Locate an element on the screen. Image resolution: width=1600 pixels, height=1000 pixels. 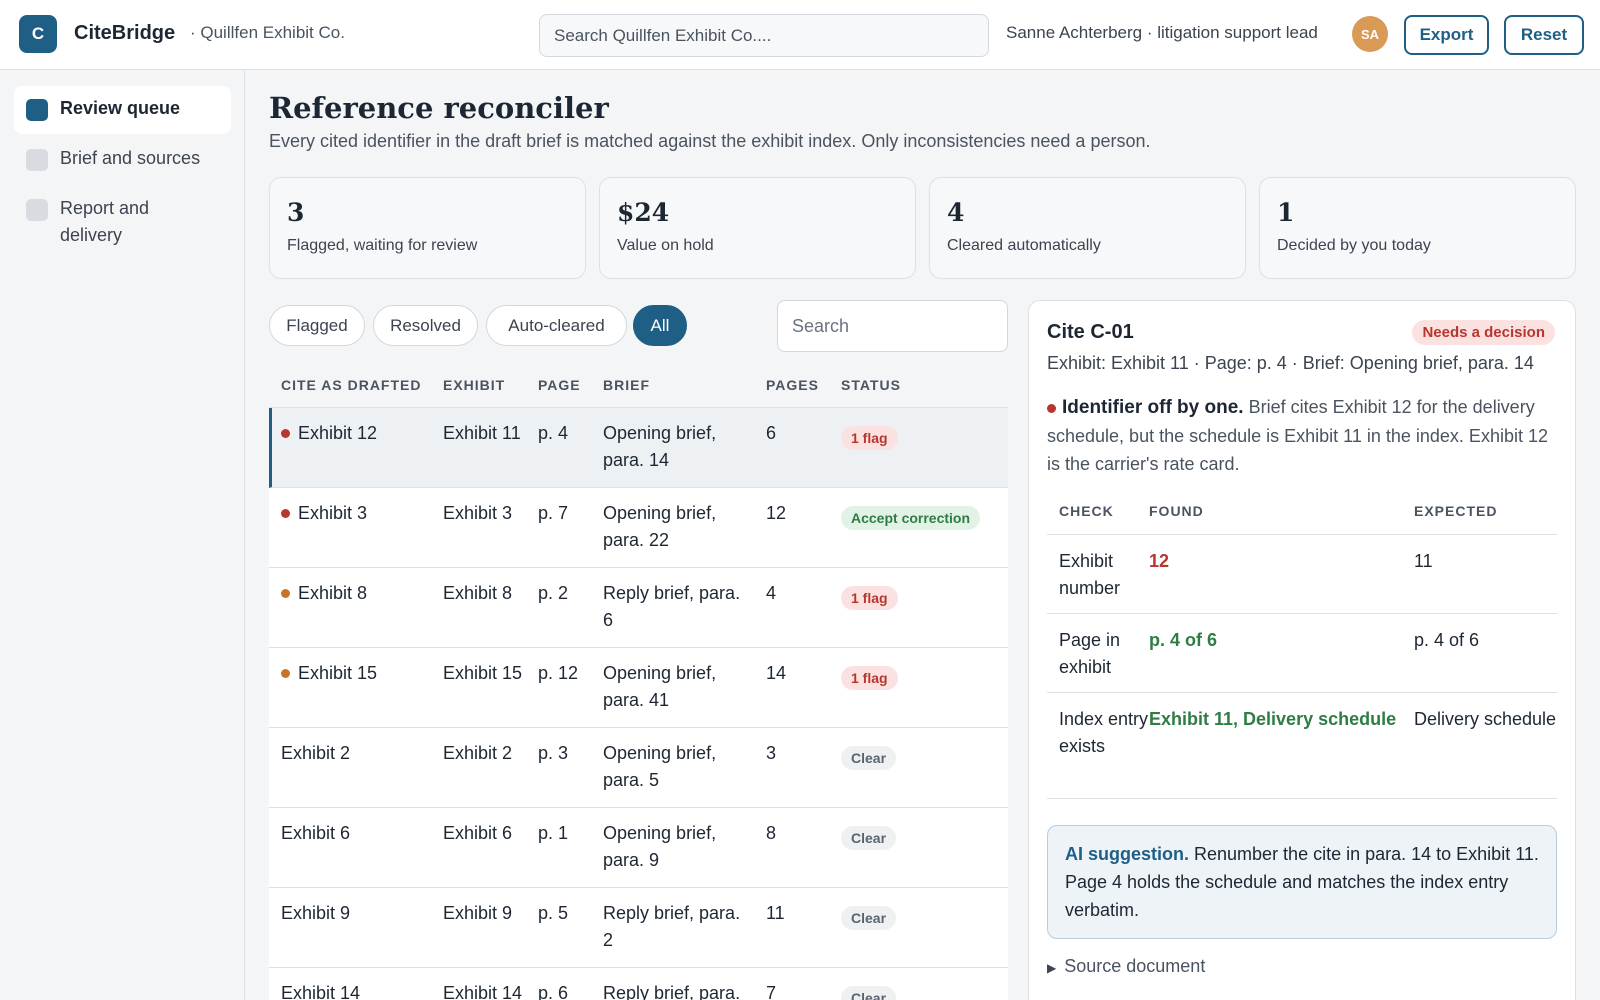
issue-title: Identifier off by one. is located at coordinates (1153, 407).